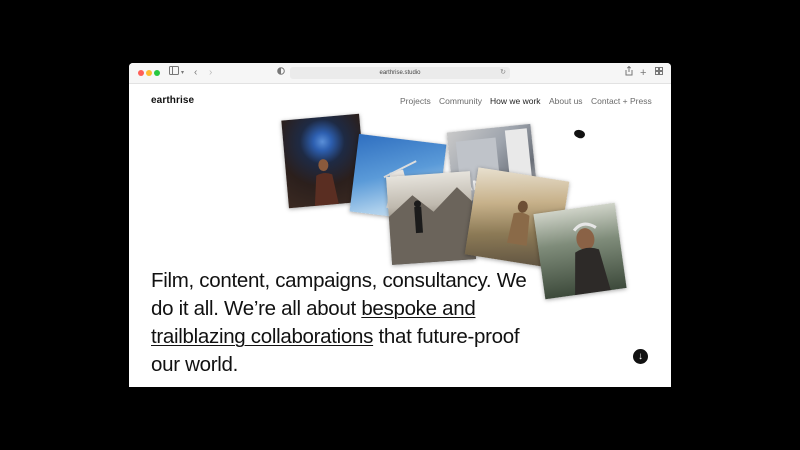 The height and width of the screenshot is (450, 800). I want to click on share-icon, so click(629, 73).